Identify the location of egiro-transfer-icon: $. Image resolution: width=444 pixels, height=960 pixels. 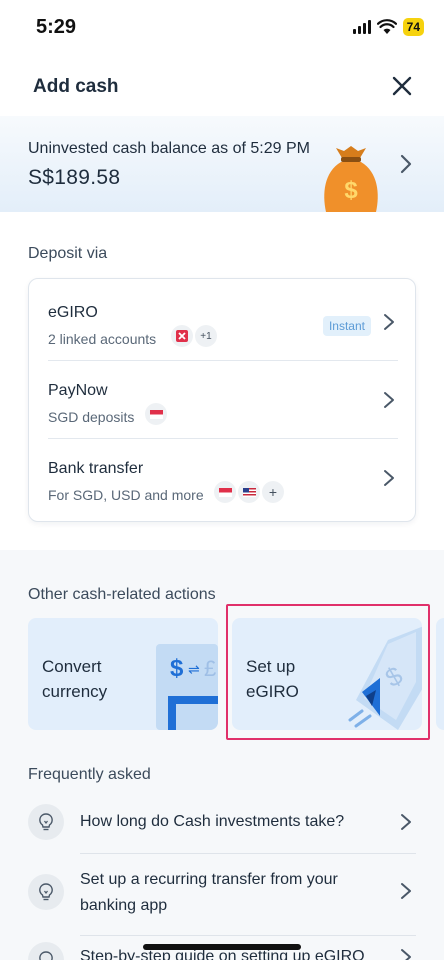
(385, 678).